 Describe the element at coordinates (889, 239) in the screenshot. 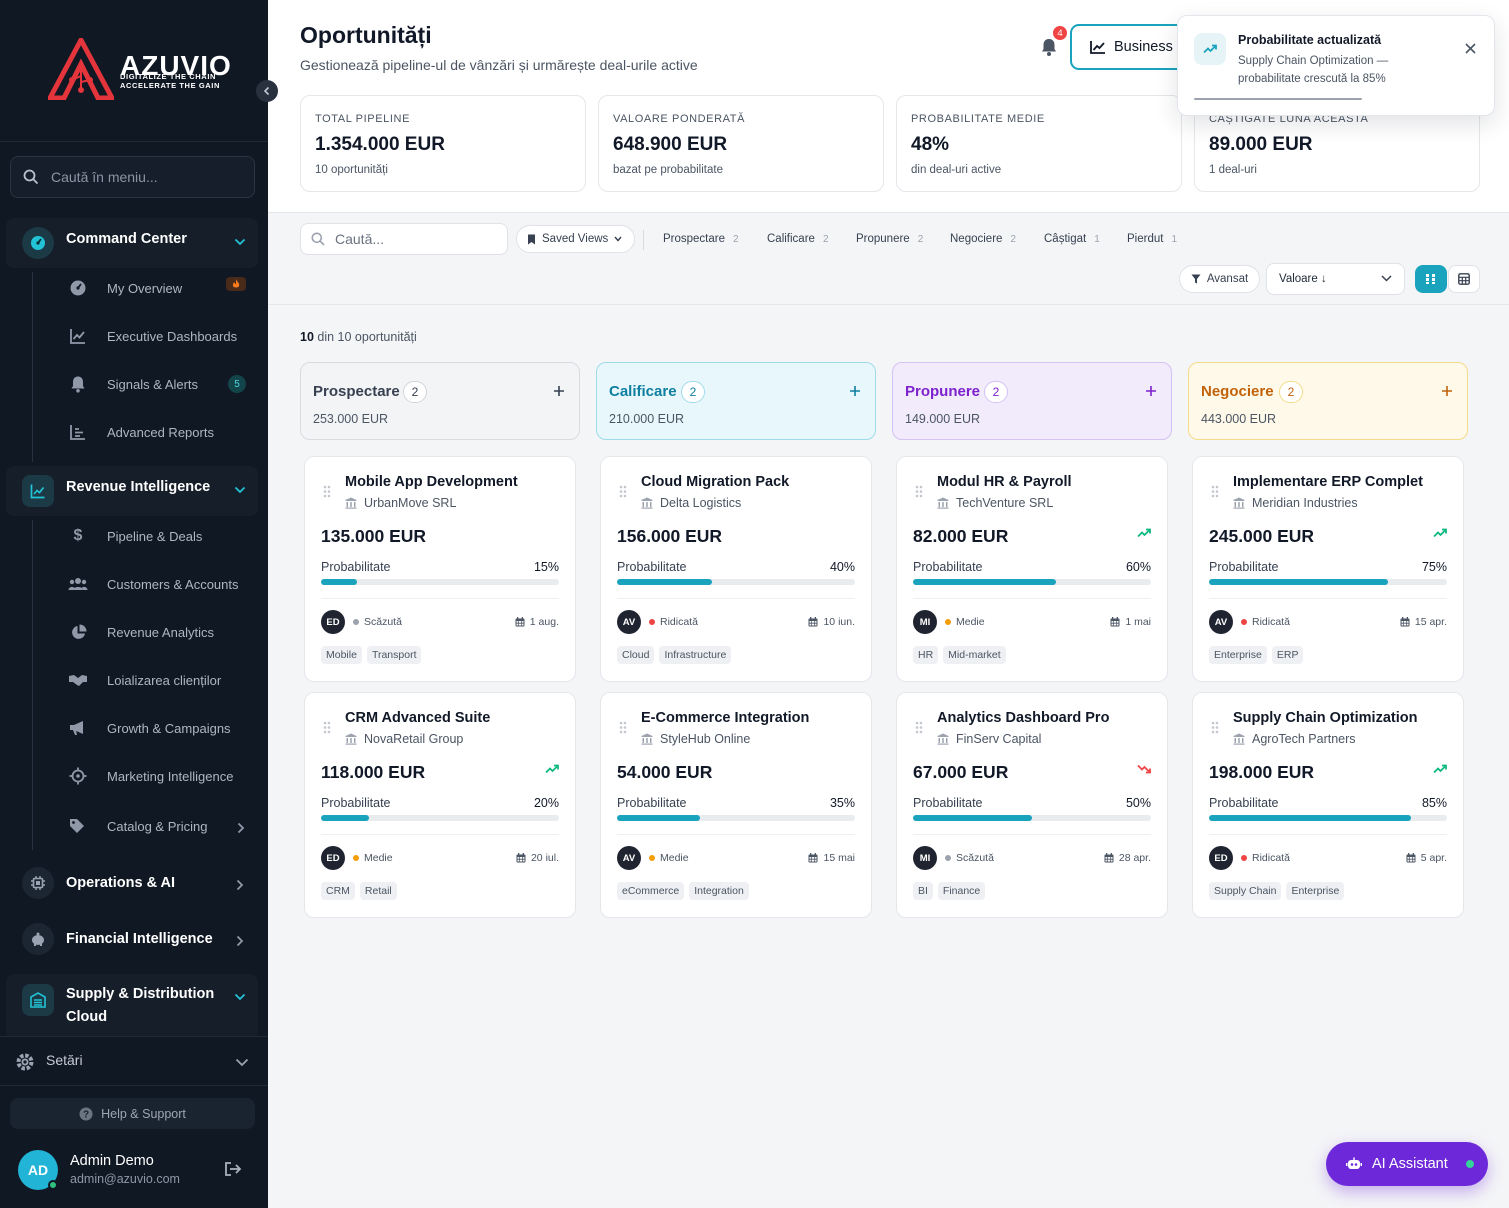

I see `filter-chip-propunere: Propunere 2` at that location.